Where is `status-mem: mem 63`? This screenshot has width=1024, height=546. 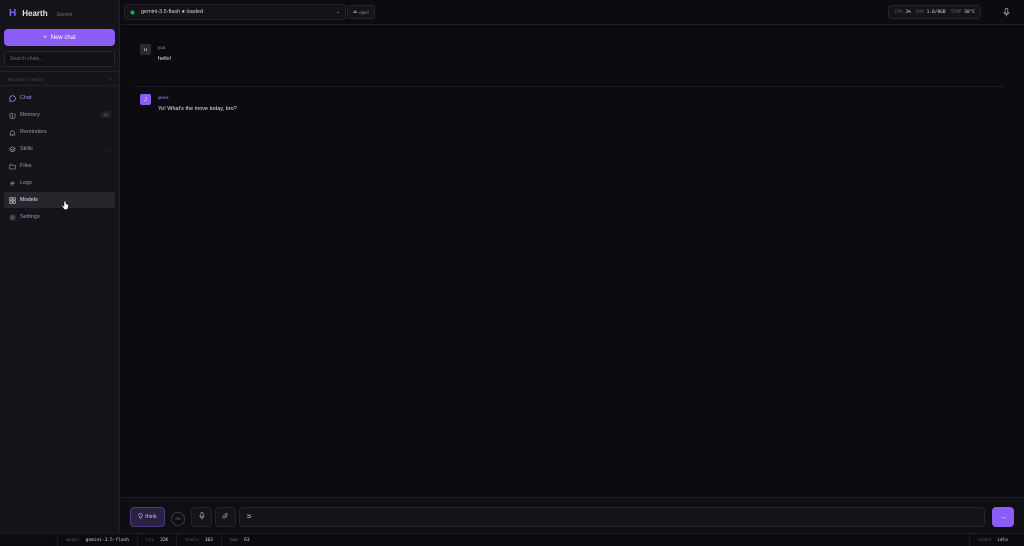 status-mem: mem 63 is located at coordinates (239, 539).